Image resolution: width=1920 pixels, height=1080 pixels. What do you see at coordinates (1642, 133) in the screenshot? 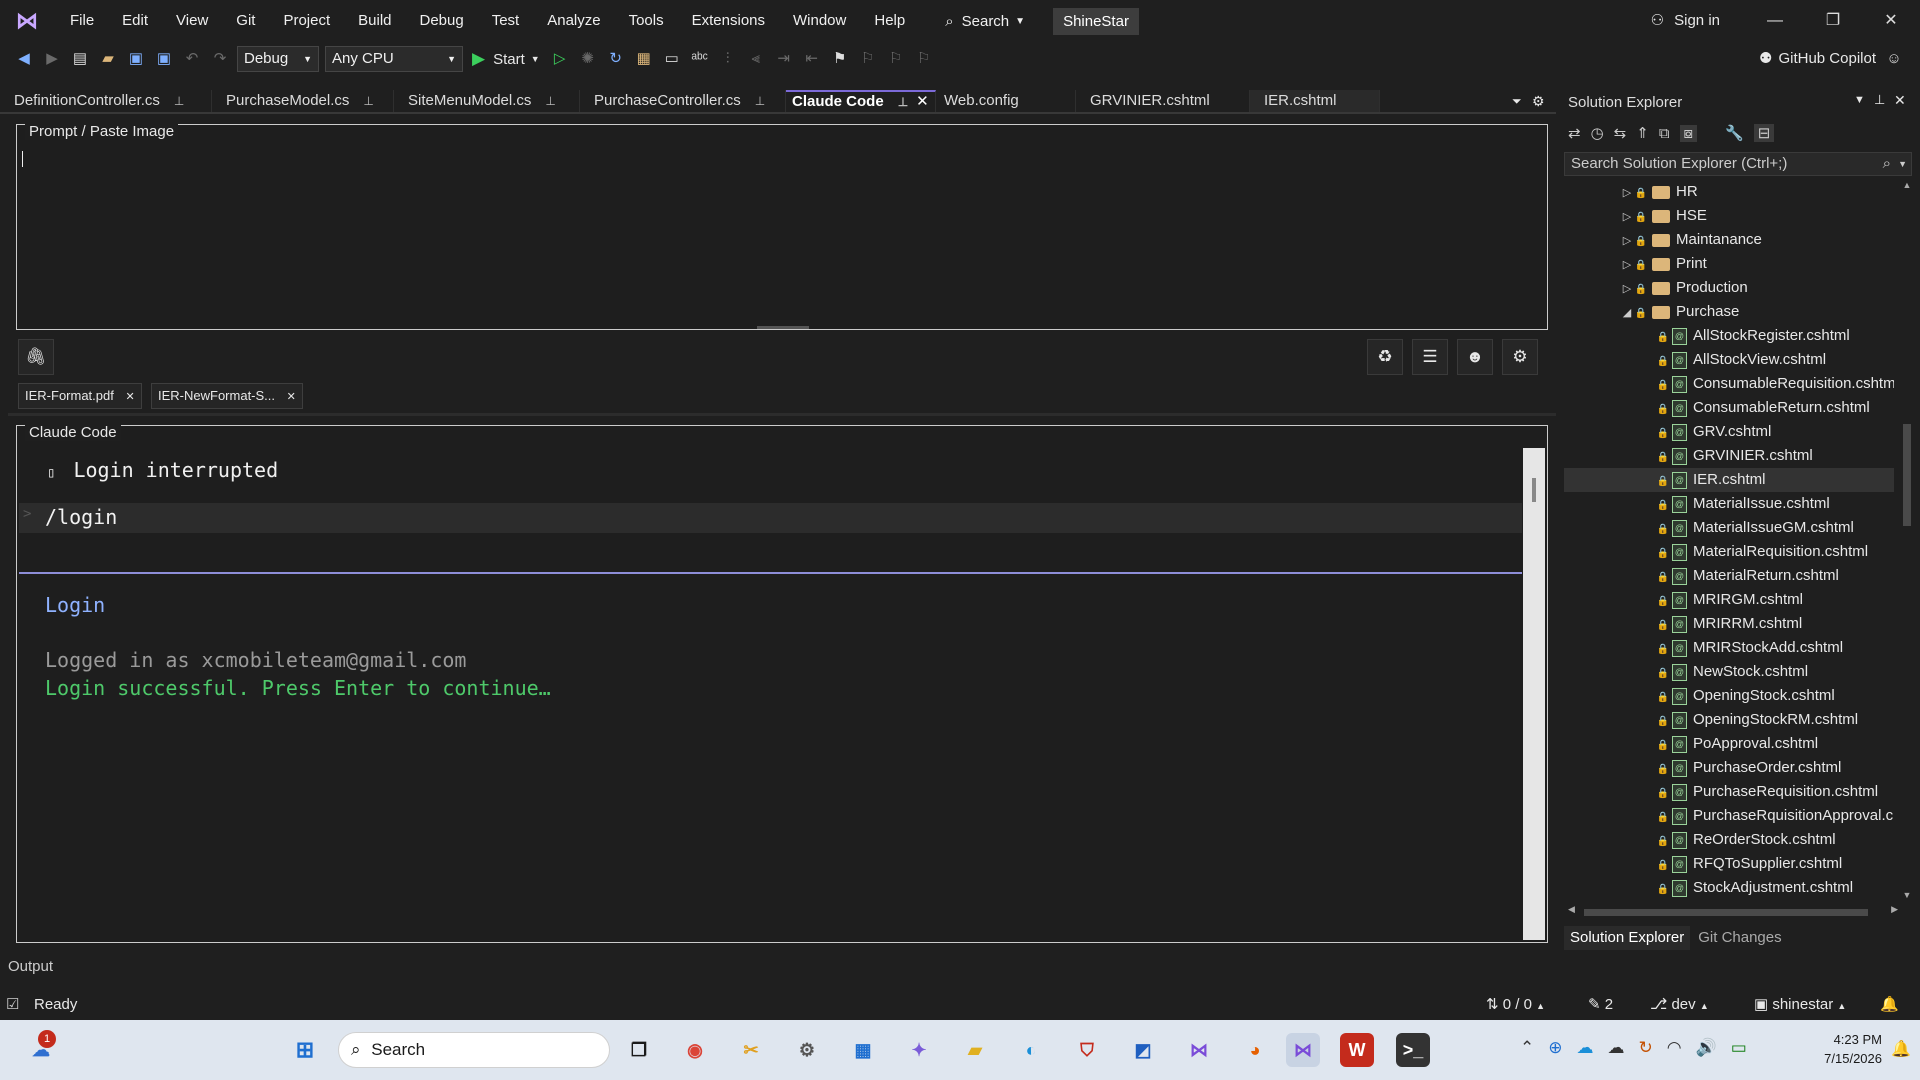
I see `collapse-all-icon: ⇑` at bounding box center [1642, 133].